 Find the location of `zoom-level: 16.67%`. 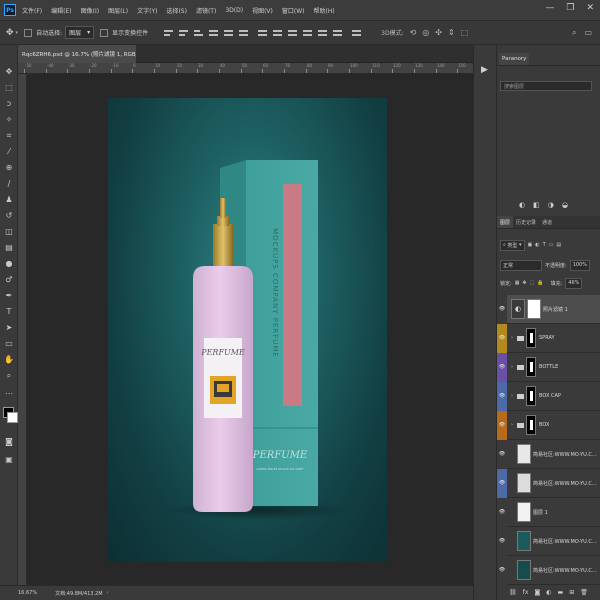

zoom-level: 16.67% is located at coordinates (27, 593).